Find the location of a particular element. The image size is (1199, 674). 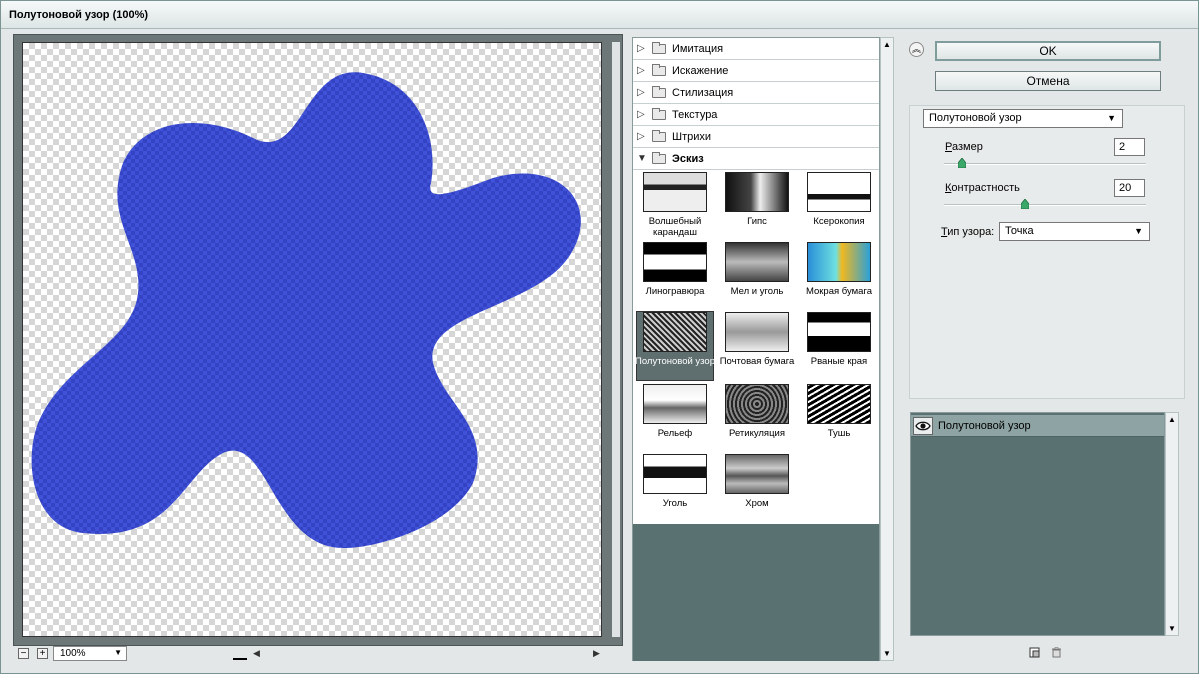

cancel-button: Отмена is located at coordinates (1048, 81).